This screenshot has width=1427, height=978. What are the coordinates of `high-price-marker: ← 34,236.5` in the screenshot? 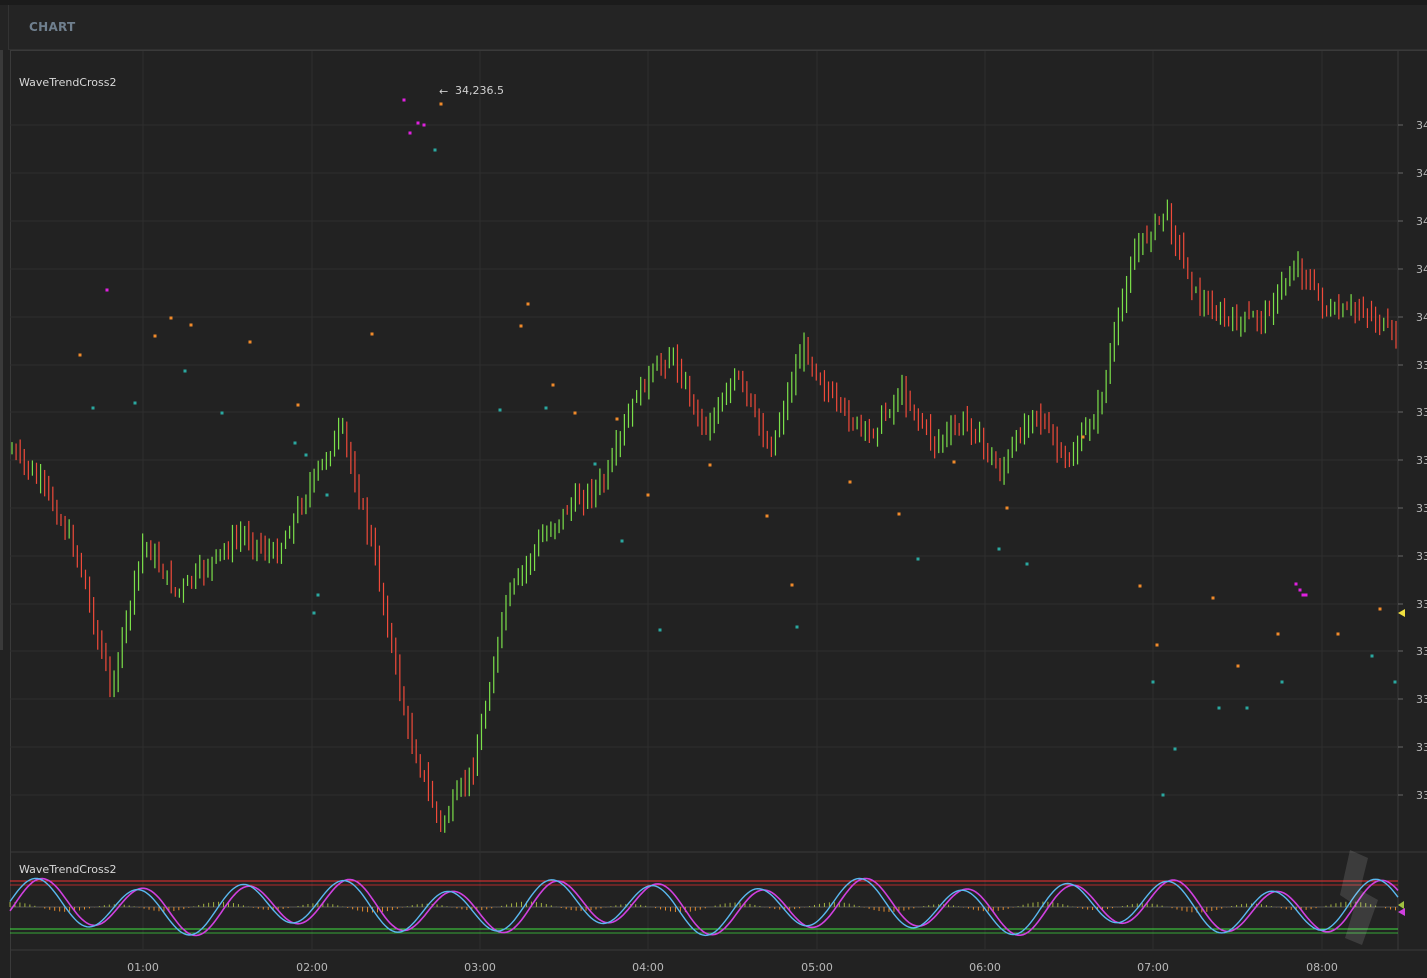 It's located at (471, 91).